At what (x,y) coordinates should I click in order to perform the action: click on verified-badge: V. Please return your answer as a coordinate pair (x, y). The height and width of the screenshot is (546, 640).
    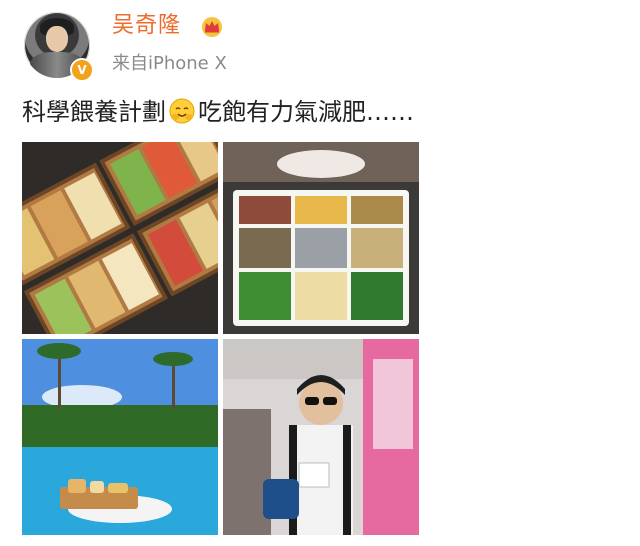
    Looking at the image, I should click on (82, 70).